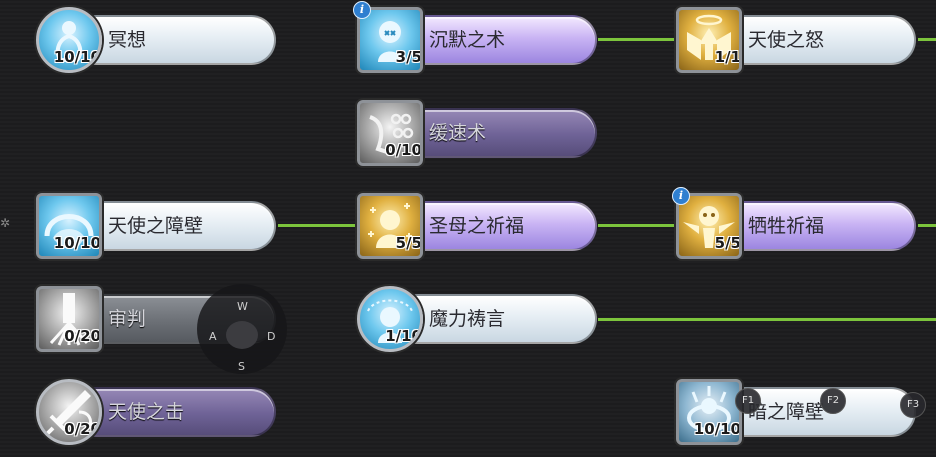 The height and width of the screenshot is (457, 936). I want to click on skill-level: 1/1, so click(727, 57).